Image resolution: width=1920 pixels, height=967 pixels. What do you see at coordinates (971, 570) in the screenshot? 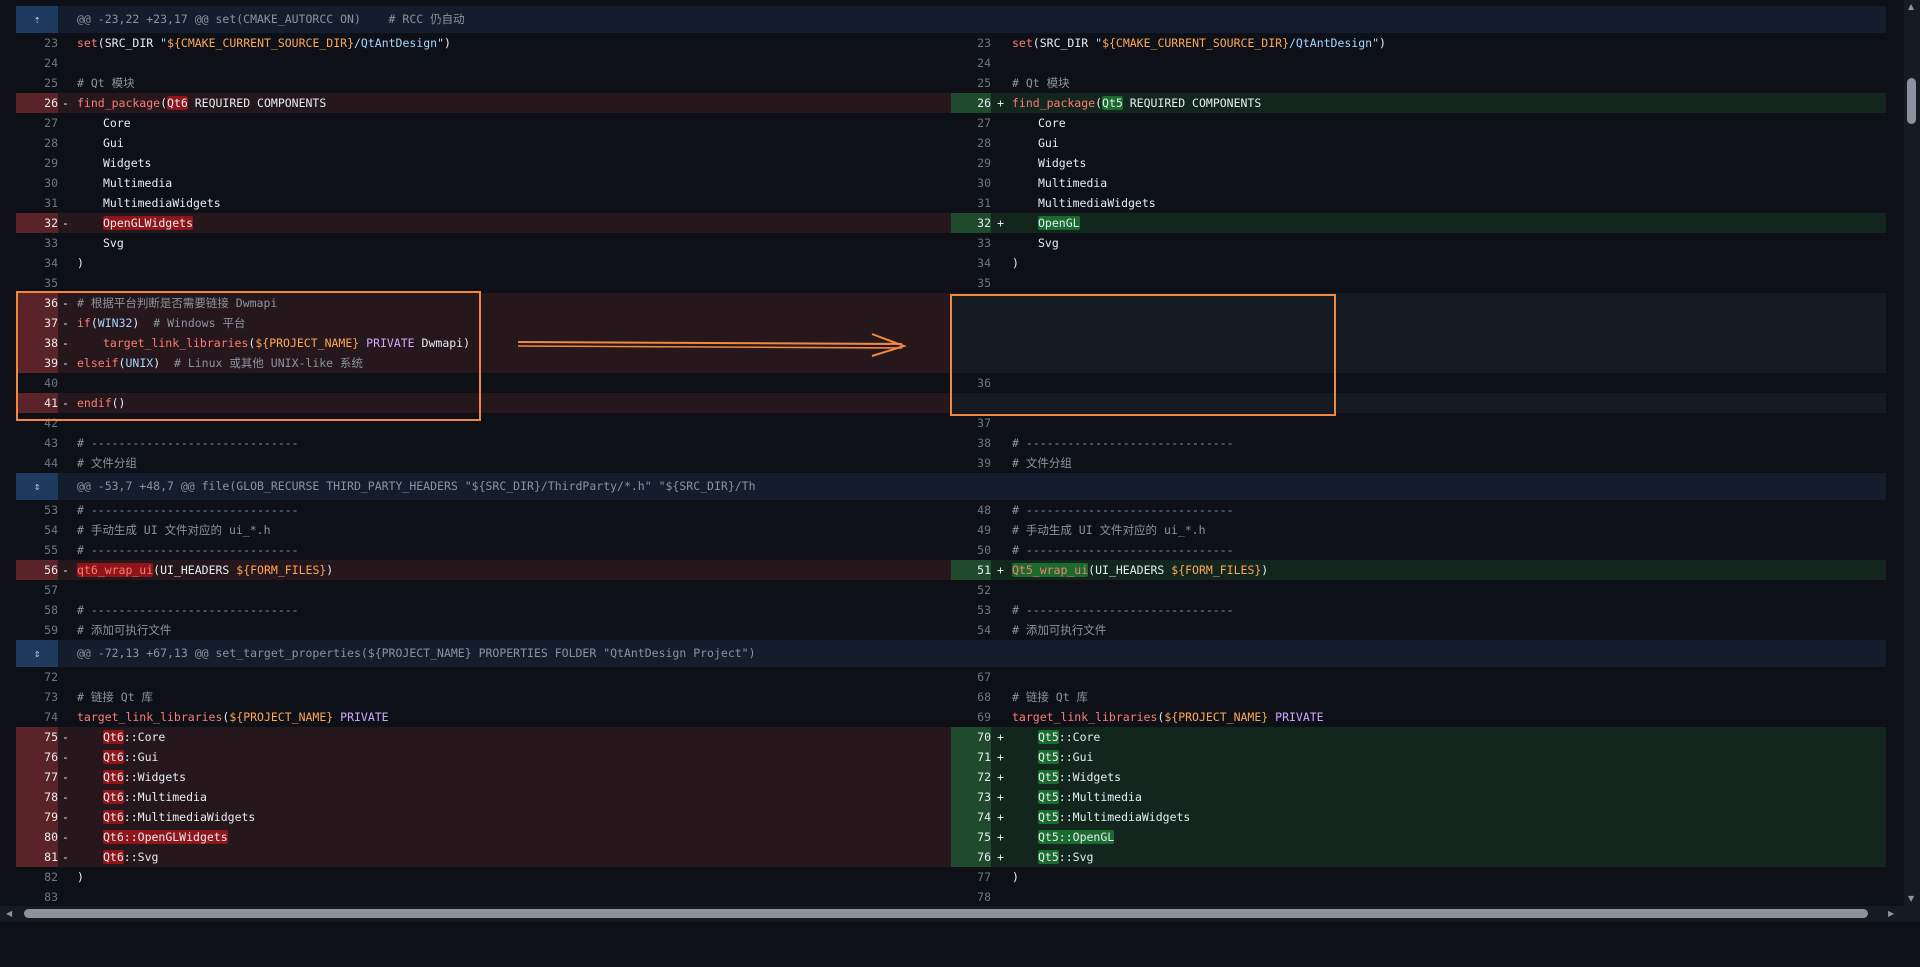
I see `line-number: 51` at bounding box center [971, 570].